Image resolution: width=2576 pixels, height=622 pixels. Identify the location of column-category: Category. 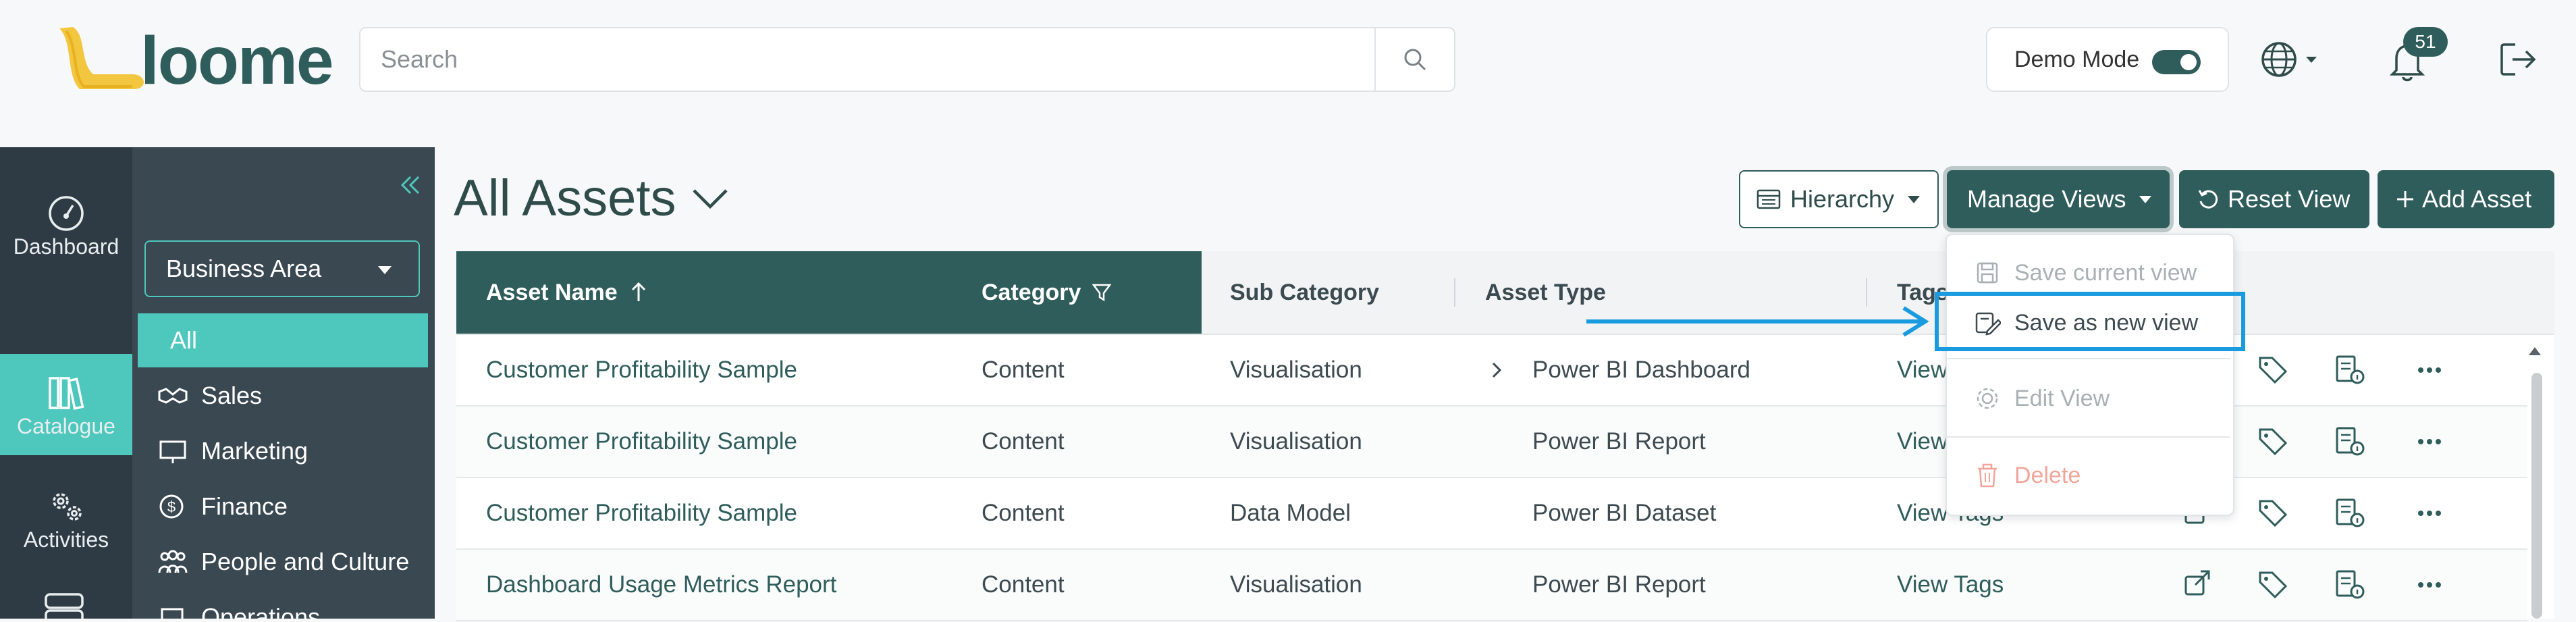
(1047, 292).